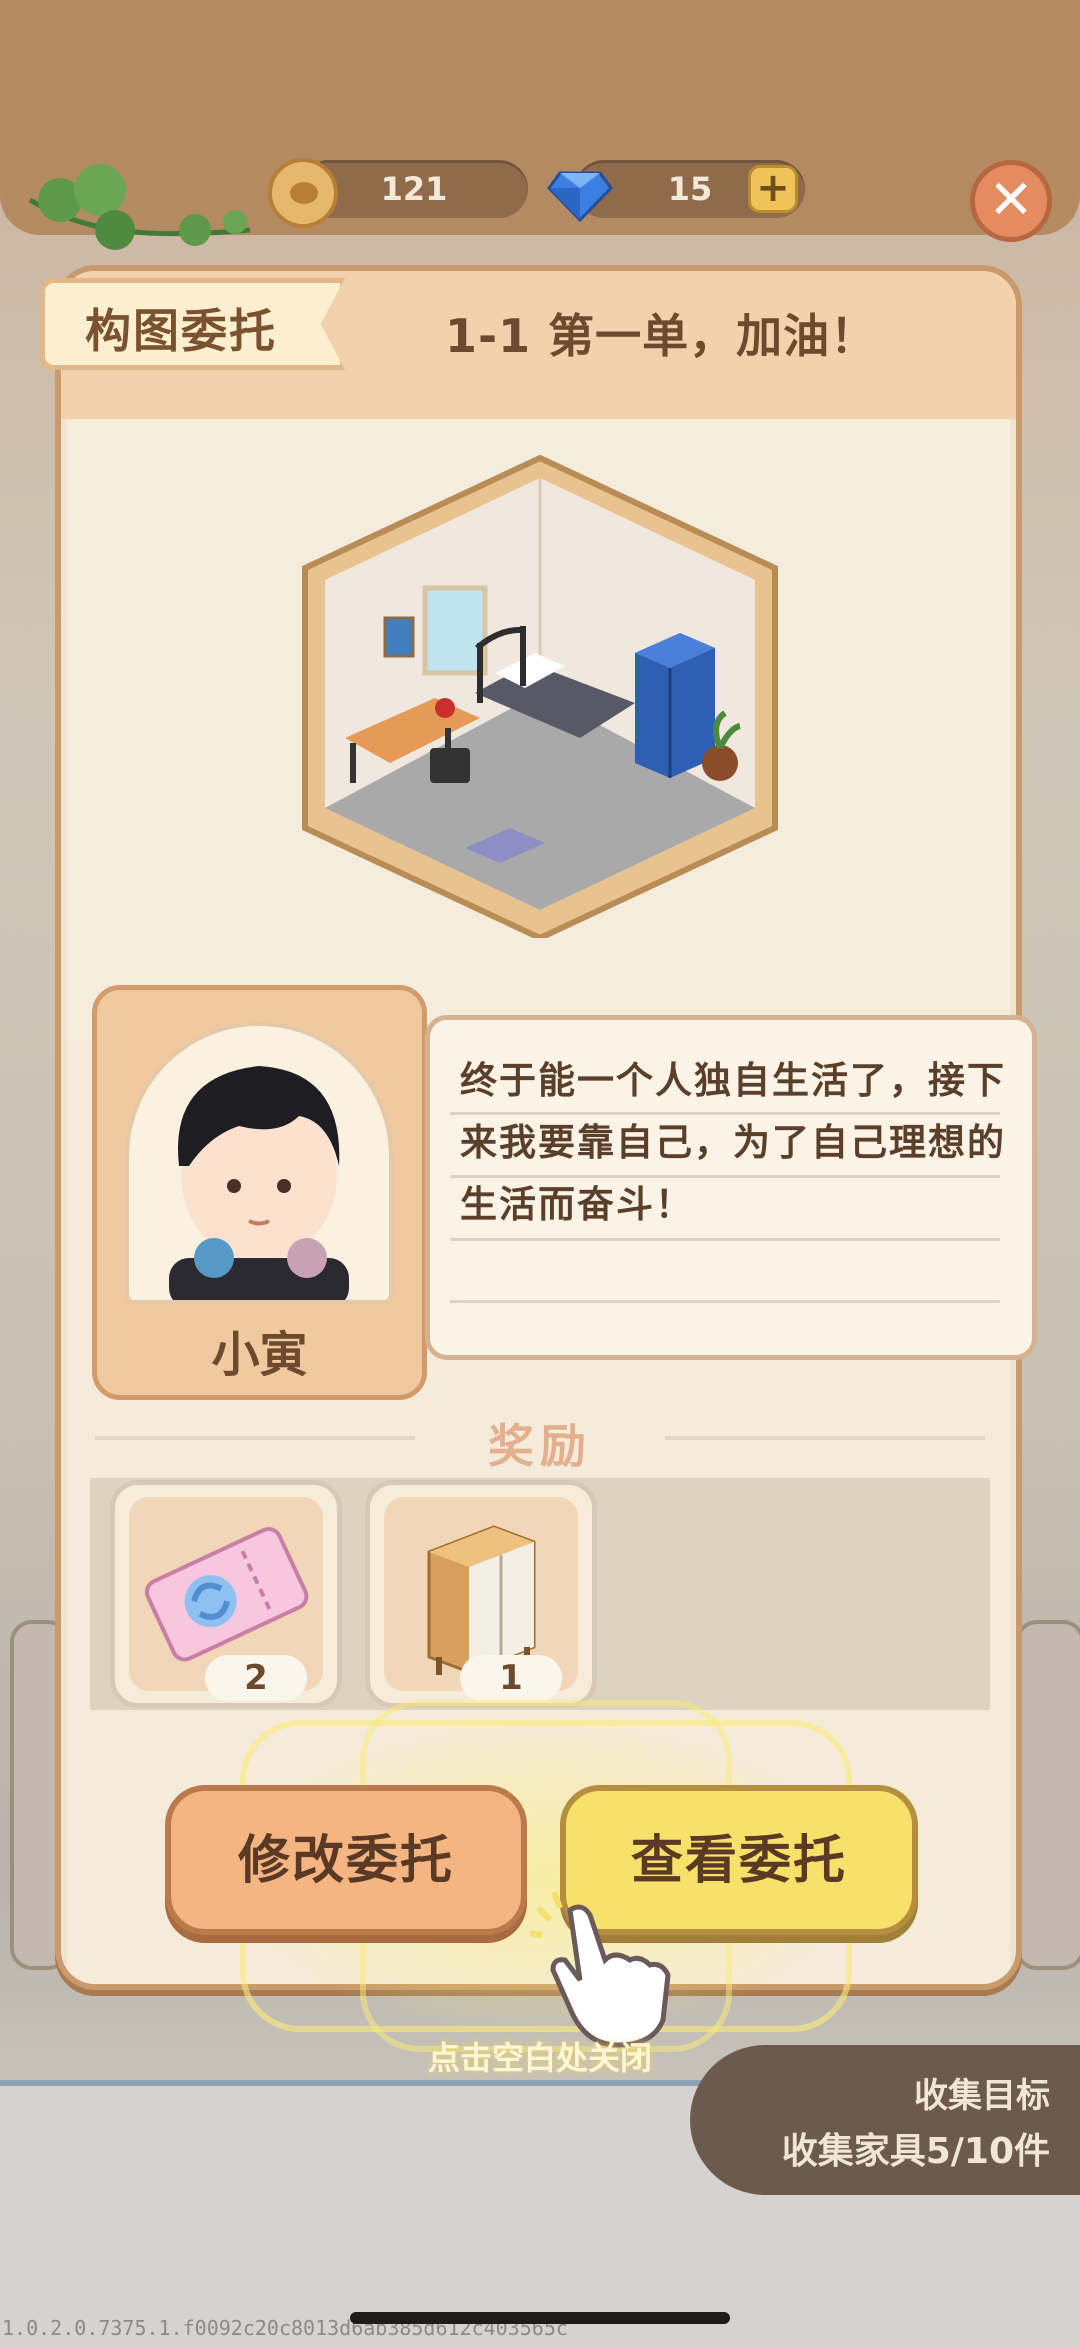 This screenshot has width=1080, height=2347. I want to click on reward-count: 2, so click(256, 1678).